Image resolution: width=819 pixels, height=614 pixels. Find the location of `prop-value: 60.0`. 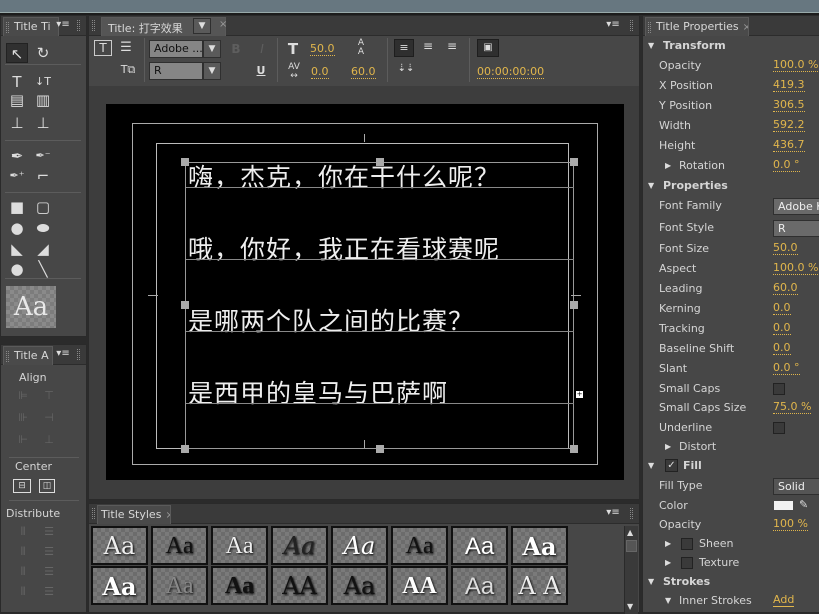

prop-value: 60.0 is located at coordinates (785, 288).